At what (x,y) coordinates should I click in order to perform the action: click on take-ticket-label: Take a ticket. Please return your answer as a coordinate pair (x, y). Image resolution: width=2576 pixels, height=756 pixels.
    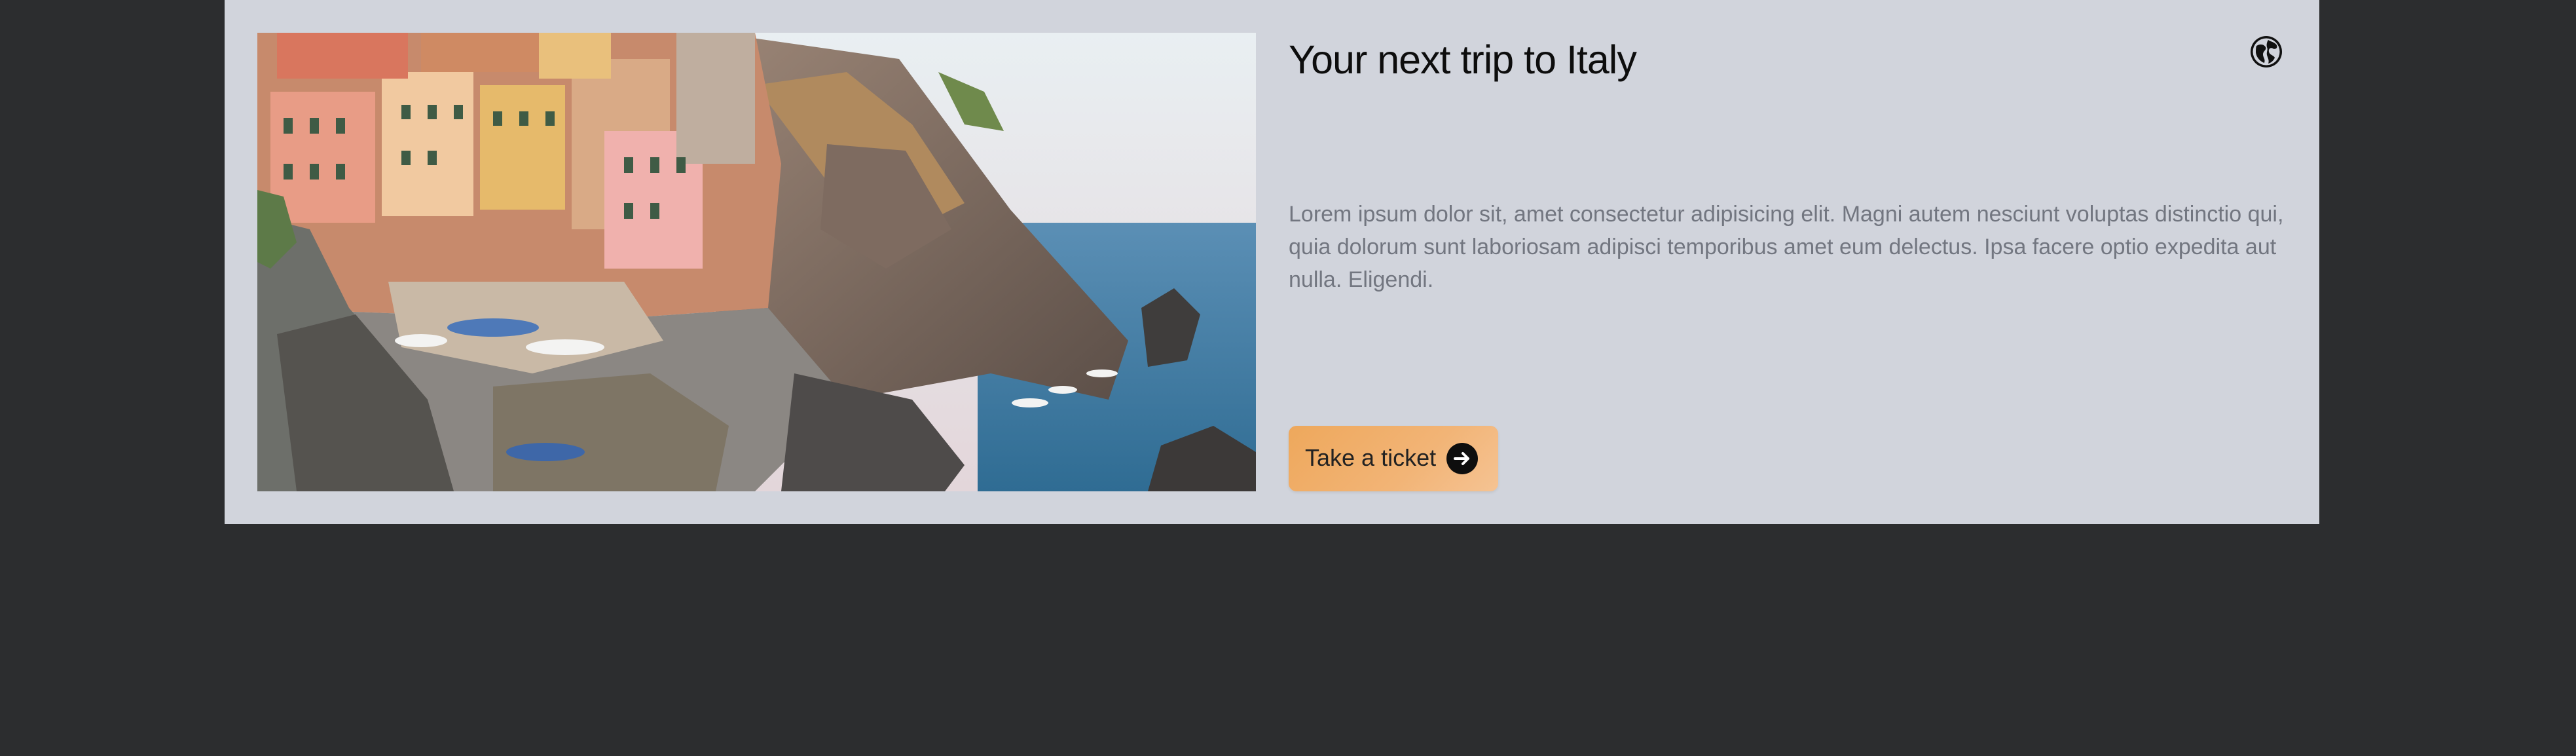
    Looking at the image, I should click on (1371, 457).